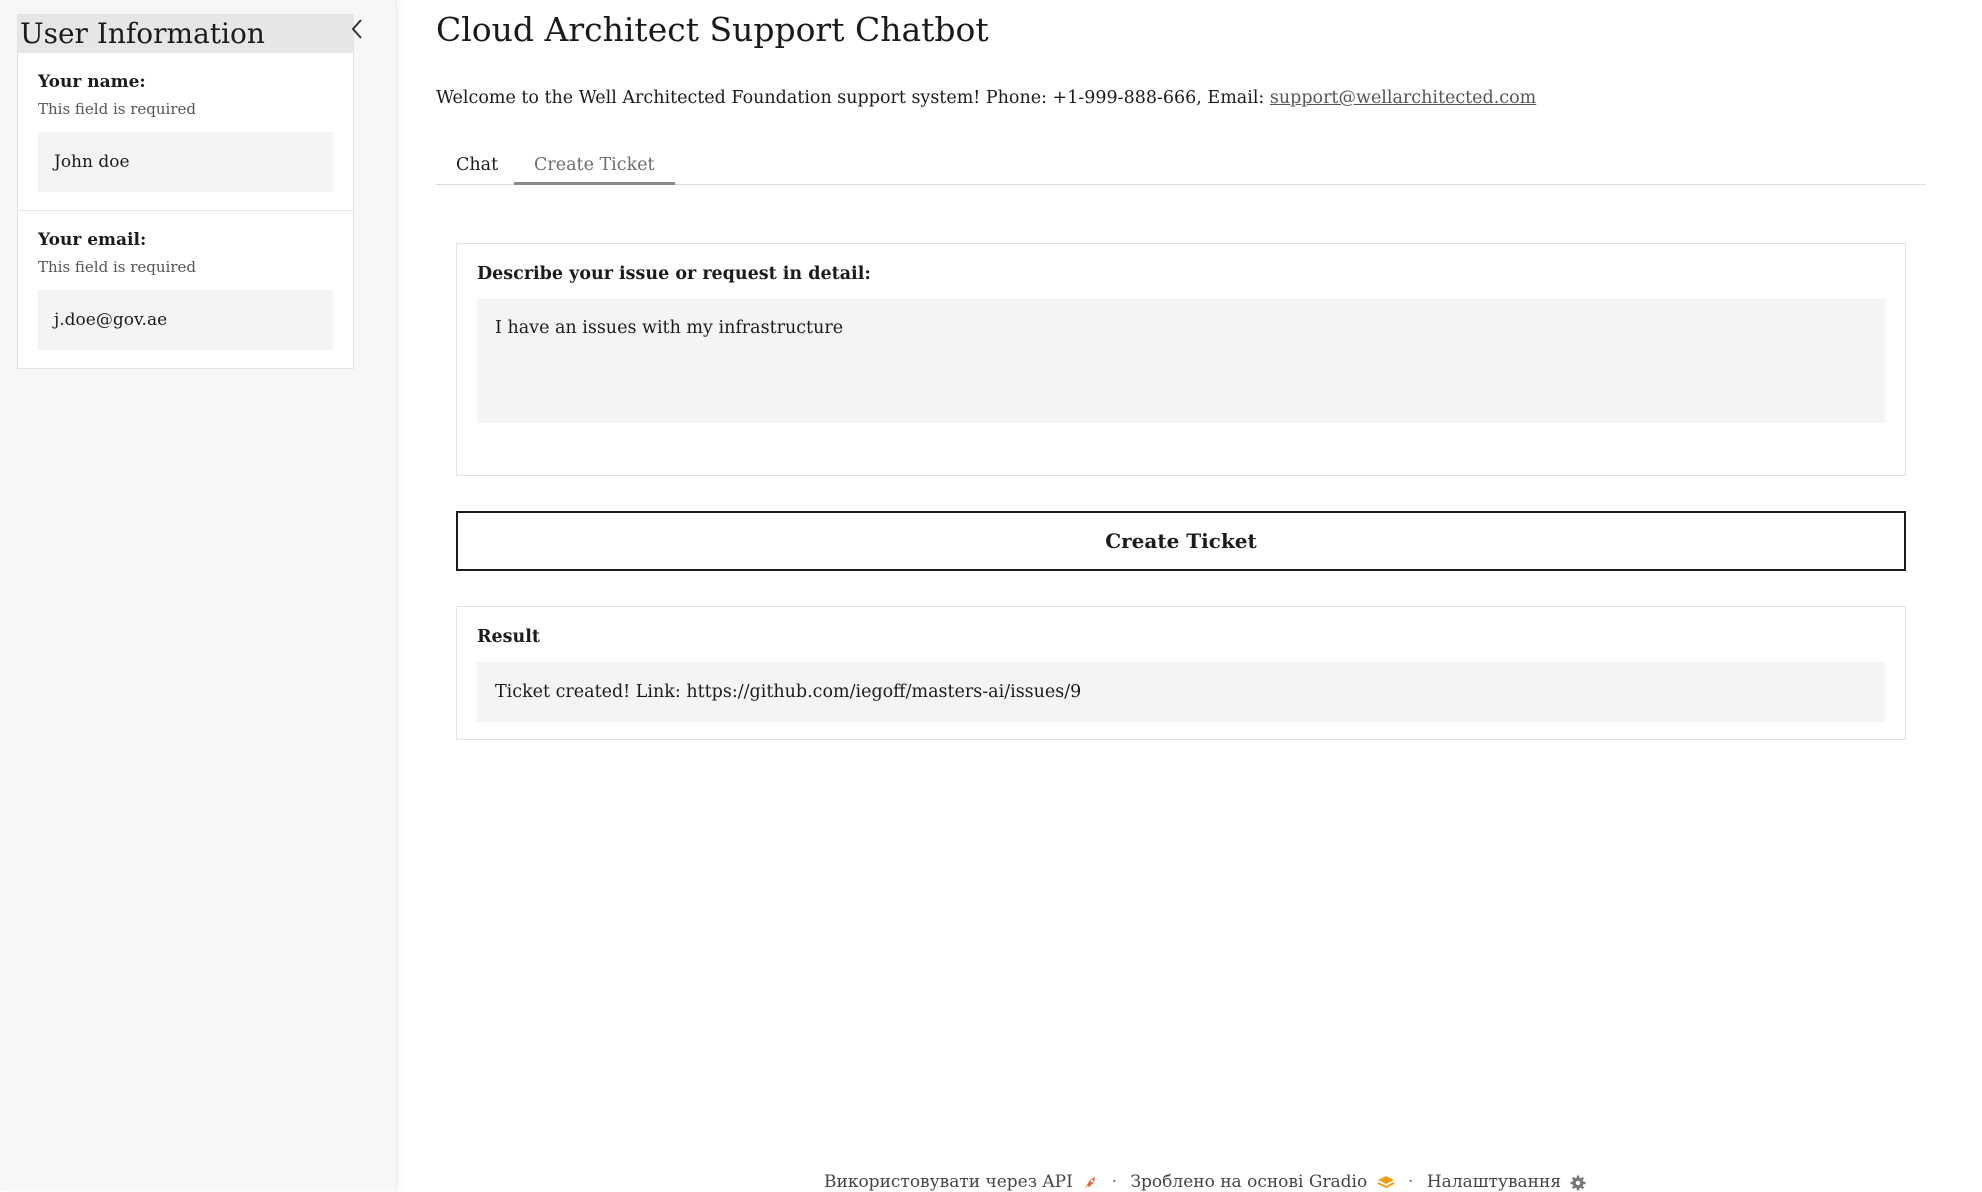 This screenshot has width=1982, height=1192. I want to click on support-email-link: support@wellarchitected.com, so click(1403, 98).